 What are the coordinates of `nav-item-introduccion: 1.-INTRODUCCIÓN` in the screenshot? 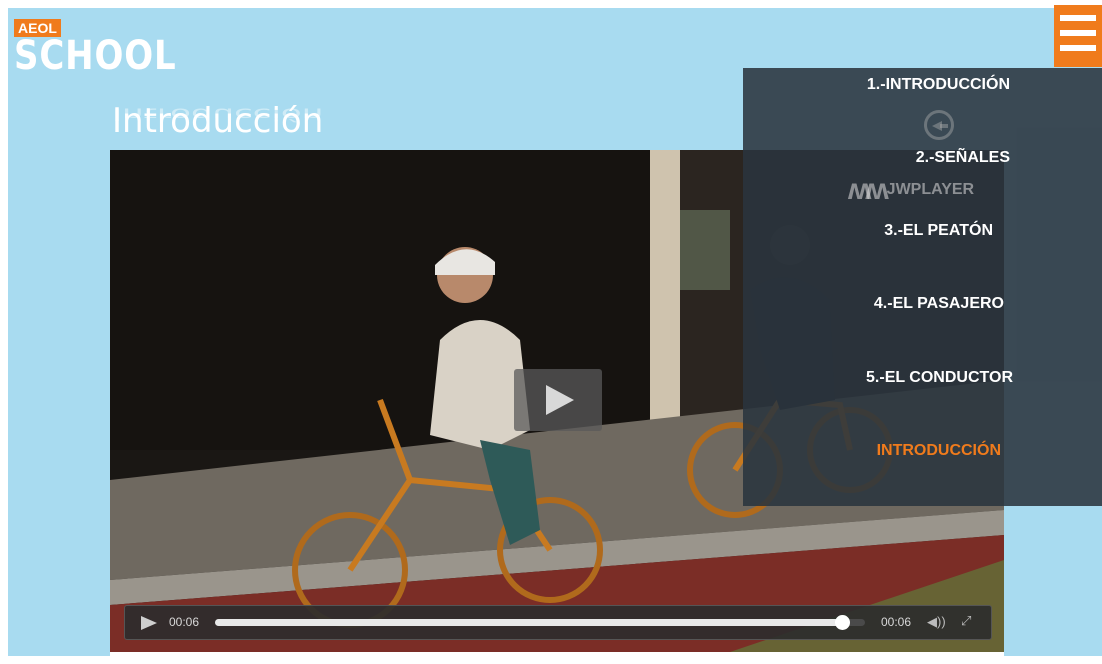 It's located at (938, 85).